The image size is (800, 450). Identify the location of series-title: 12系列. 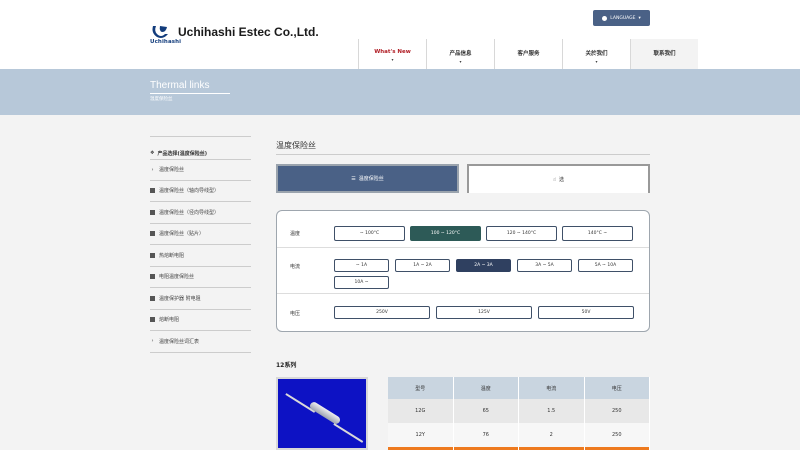
(286, 365).